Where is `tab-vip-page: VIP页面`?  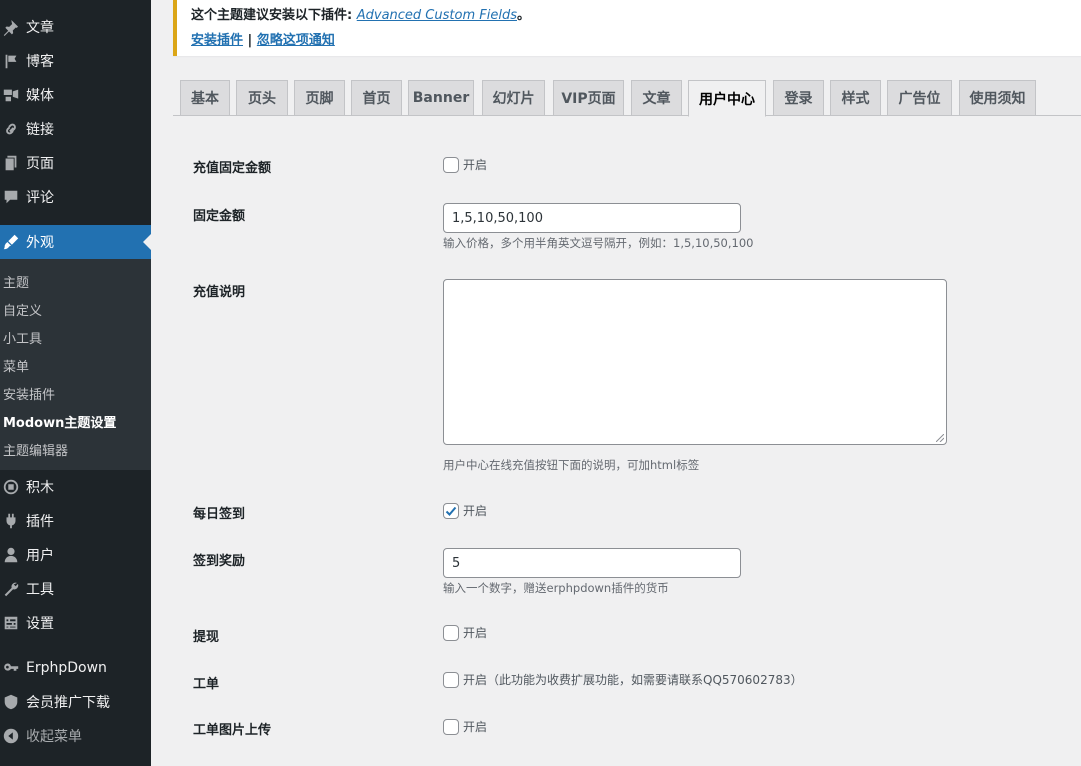 tab-vip-page: VIP页面 is located at coordinates (588, 98).